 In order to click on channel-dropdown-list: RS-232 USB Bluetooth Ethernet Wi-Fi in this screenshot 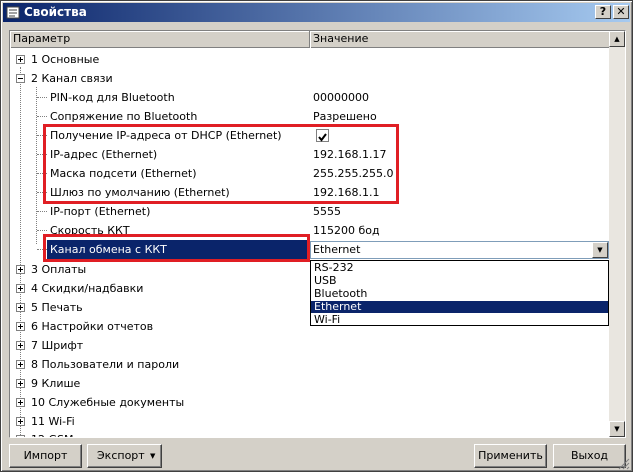, I will do `click(459, 293)`.